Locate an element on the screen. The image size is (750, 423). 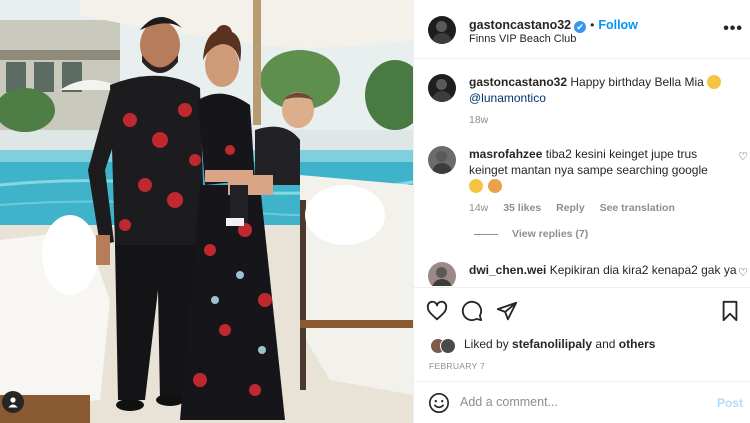
caption-author: gastoncastano32 is located at coordinates (518, 82).